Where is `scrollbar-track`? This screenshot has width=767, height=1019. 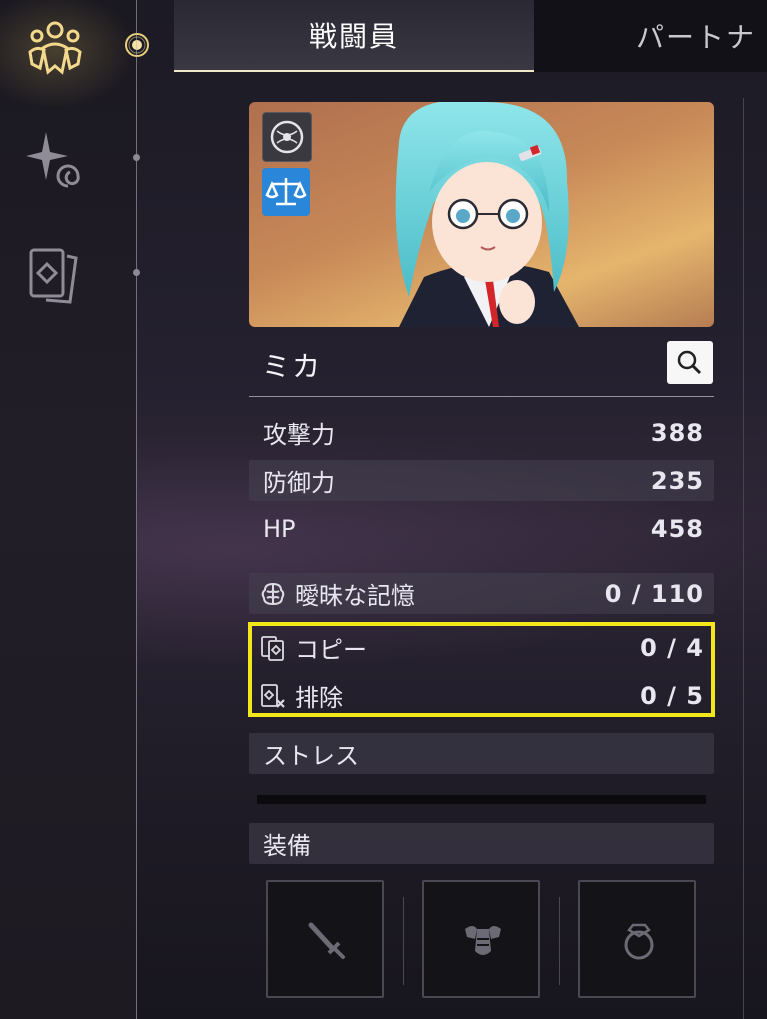 scrollbar-track is located at coordinates (743, 558).